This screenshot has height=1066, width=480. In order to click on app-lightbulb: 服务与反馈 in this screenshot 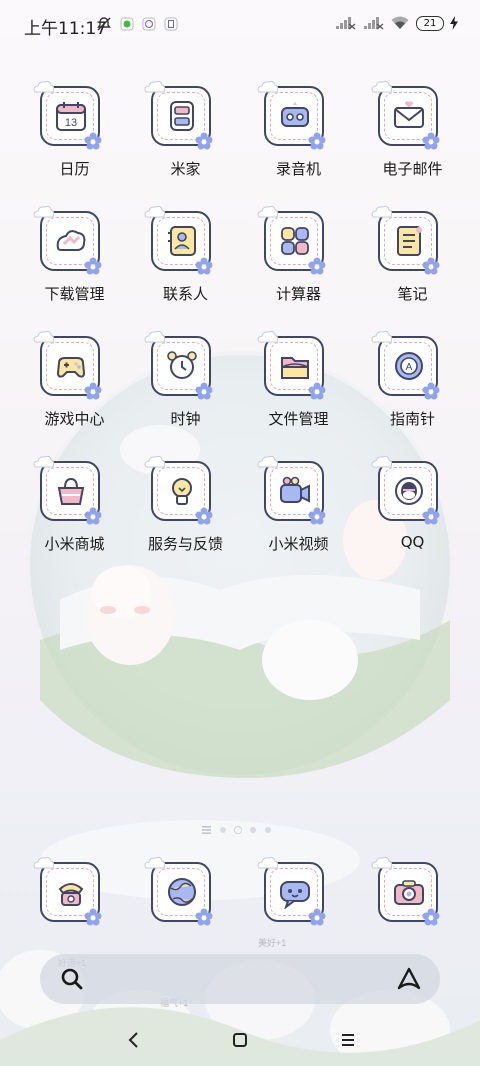, I will do `click(185, 513)`.